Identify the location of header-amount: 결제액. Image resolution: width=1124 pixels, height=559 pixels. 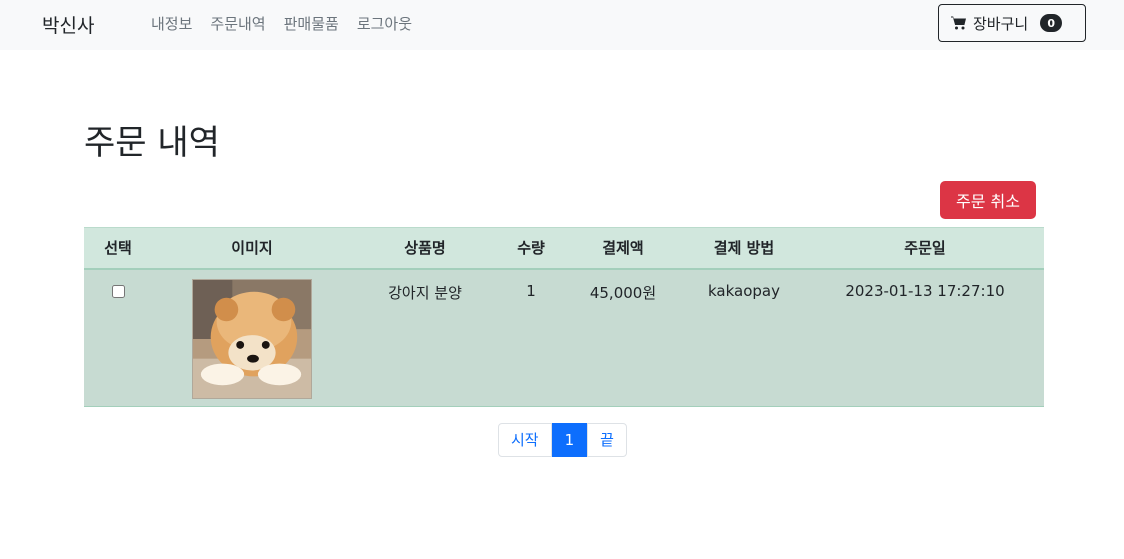
(623, 248).